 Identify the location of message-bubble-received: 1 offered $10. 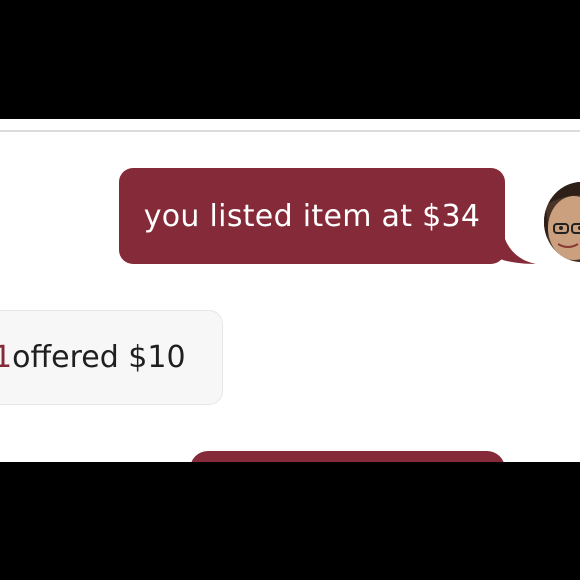
(111, 357).